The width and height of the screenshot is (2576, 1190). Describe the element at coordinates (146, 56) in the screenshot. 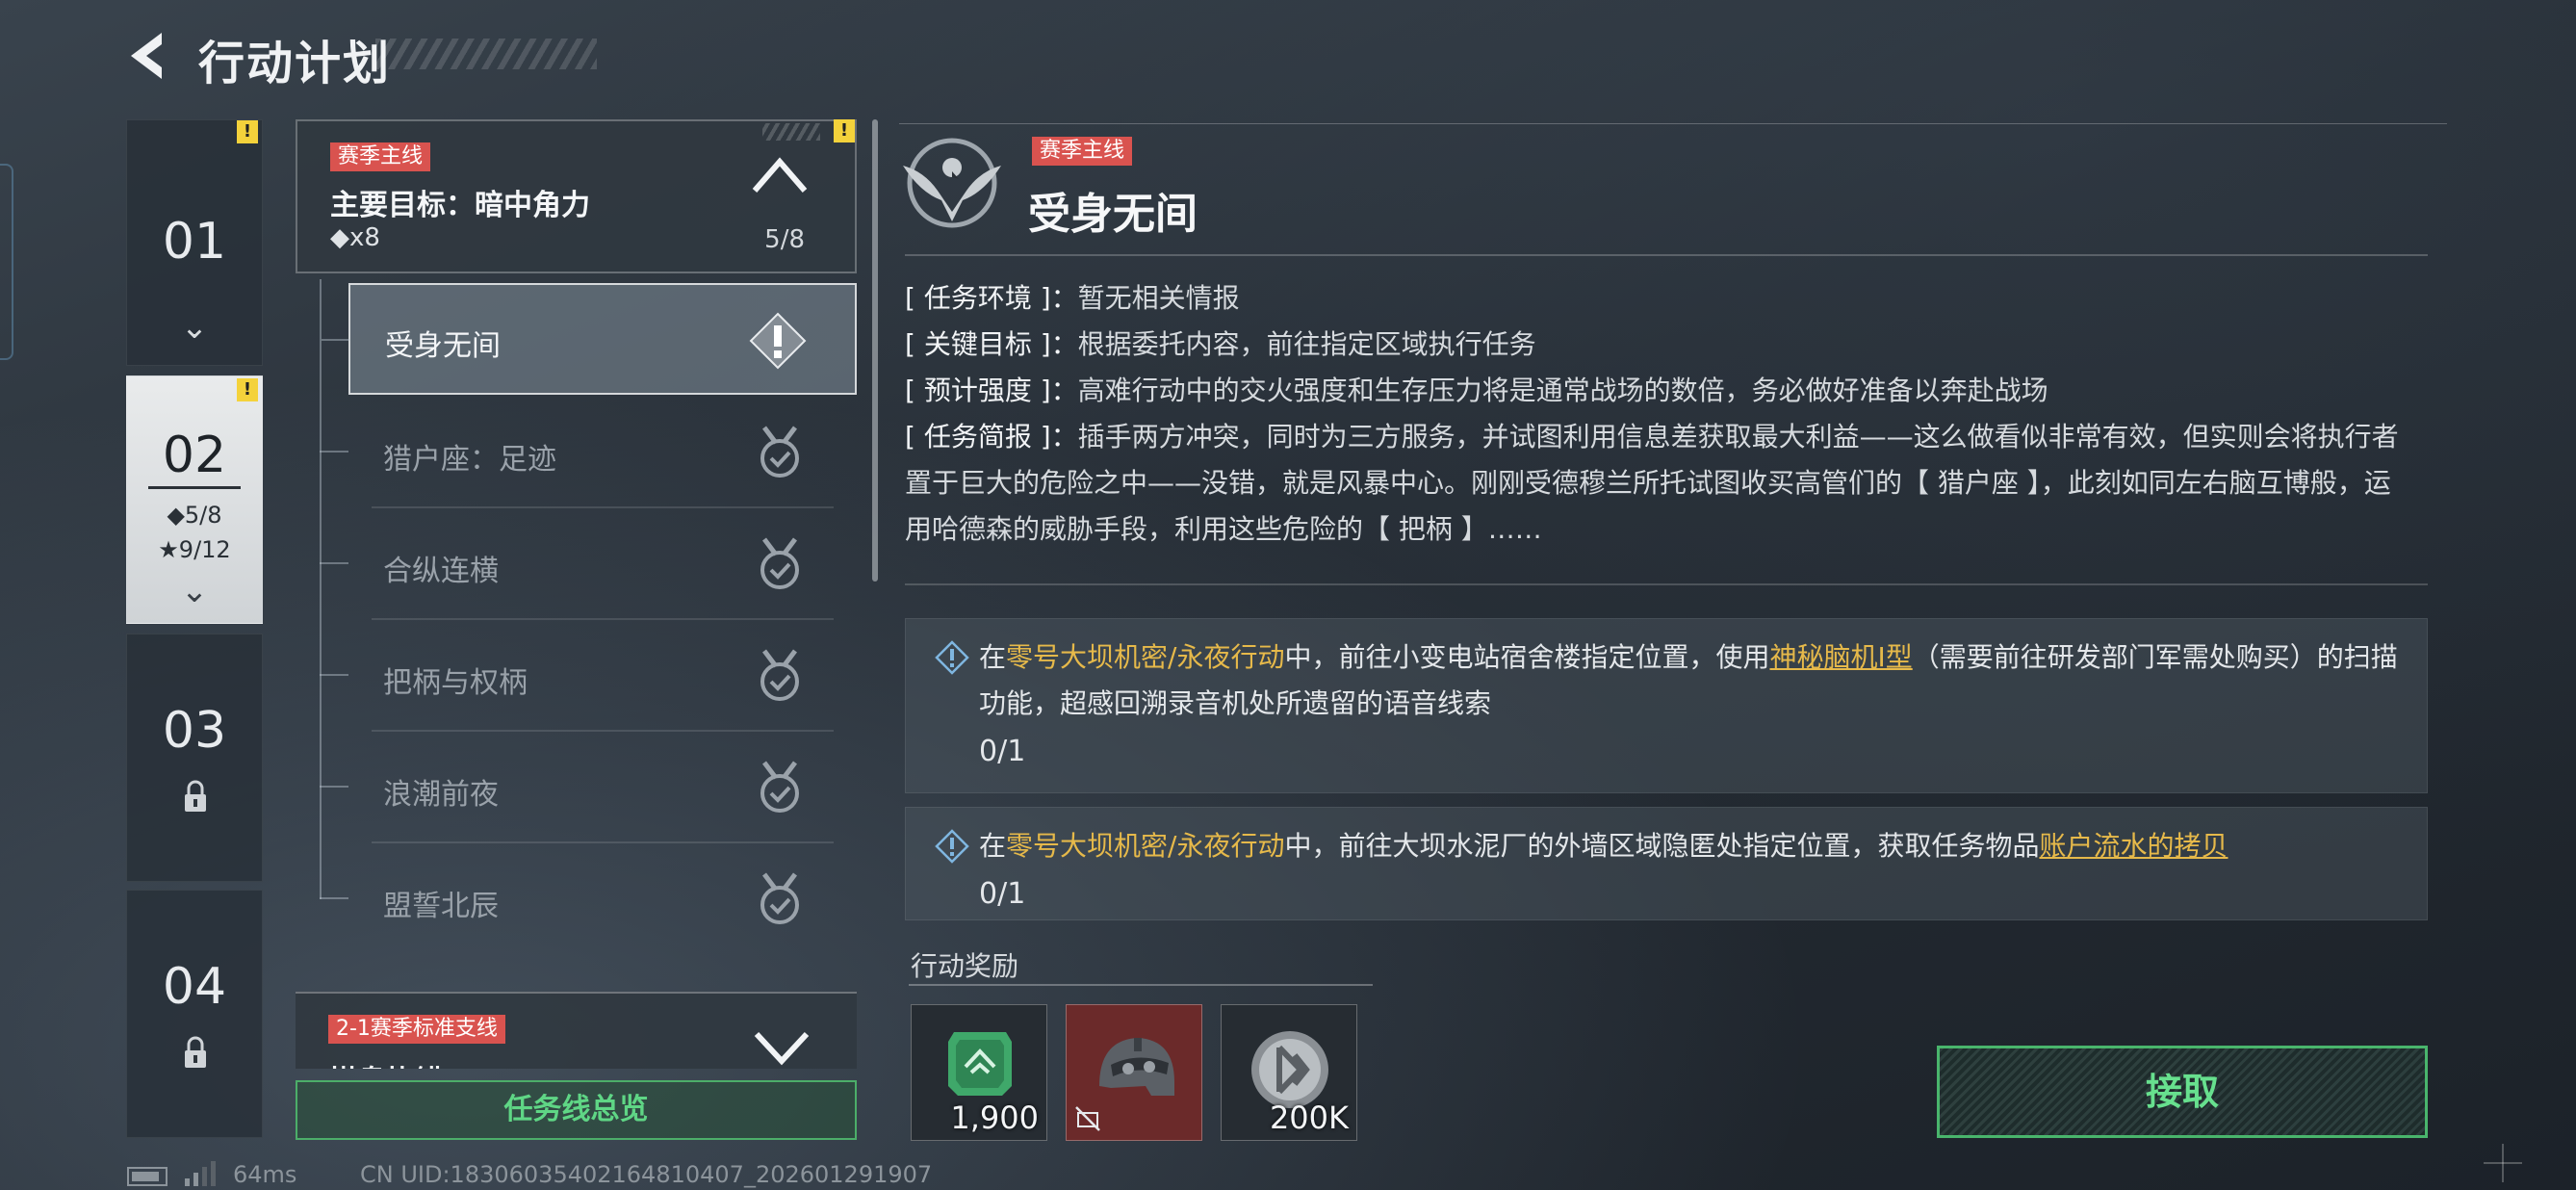

I see `back-arrow-icon` at that location.